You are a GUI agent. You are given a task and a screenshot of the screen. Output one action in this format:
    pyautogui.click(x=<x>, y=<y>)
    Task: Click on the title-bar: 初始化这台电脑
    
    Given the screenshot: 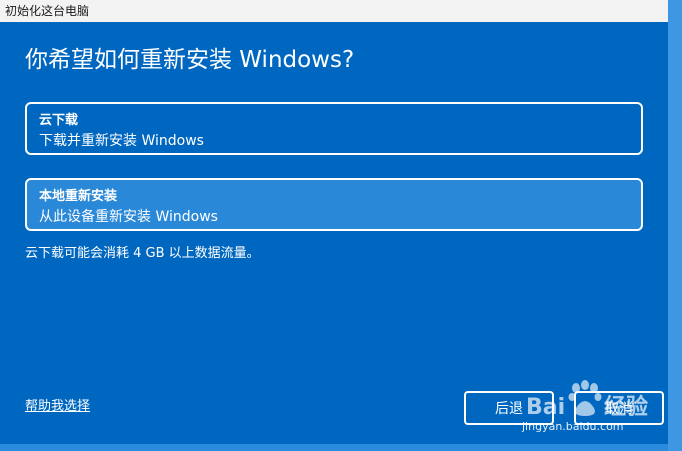 What is the action you would take?
    pyautogui.click(x=334, y=11)
    